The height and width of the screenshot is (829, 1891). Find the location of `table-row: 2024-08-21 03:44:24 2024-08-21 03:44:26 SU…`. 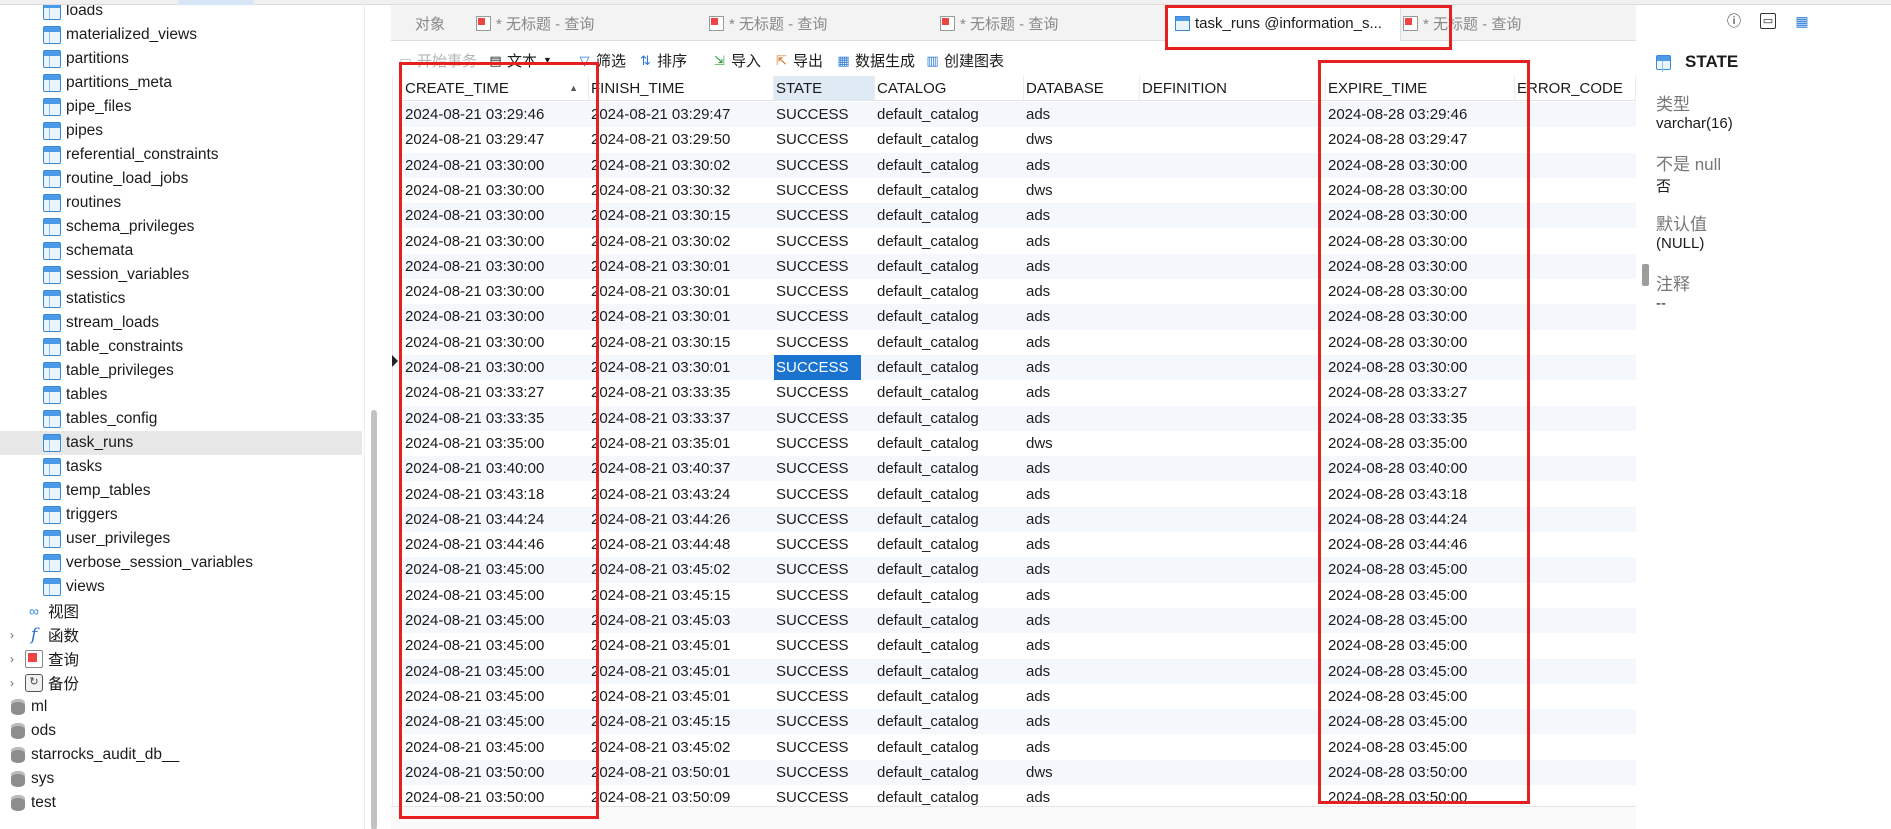

table-row: 2024-08-21 03:44:24 2024-08-21 03:44:26 SU… is located at coordinates (1019, 519).